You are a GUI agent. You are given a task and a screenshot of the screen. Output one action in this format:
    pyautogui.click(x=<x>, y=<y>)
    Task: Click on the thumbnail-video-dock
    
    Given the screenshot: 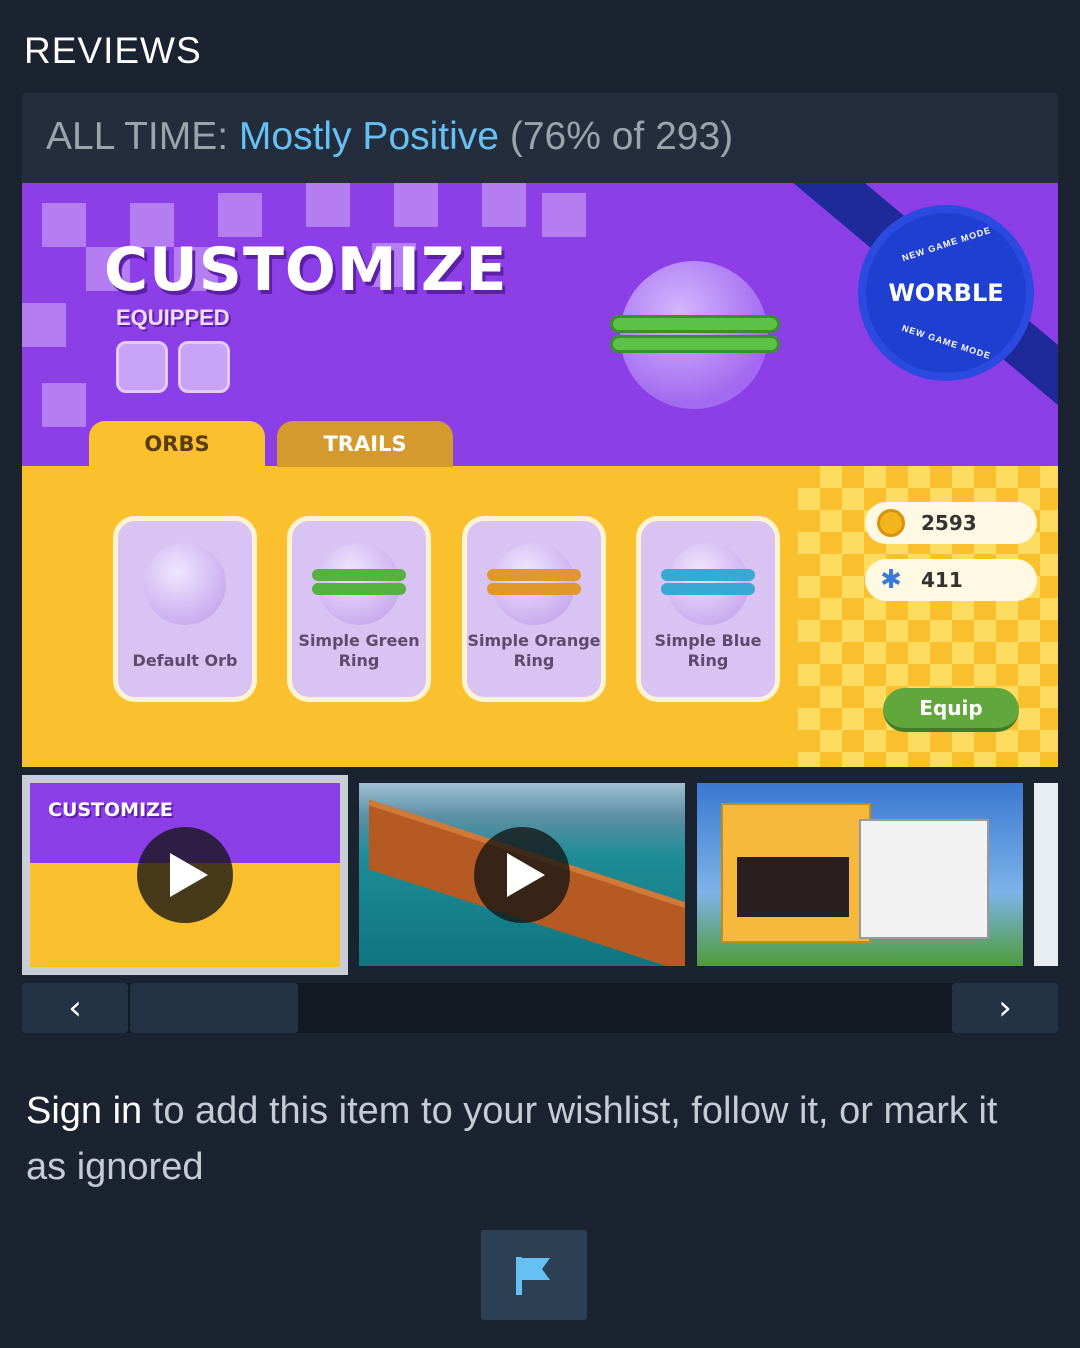 What is the action you would take?
    pyautogui.click(x=522, y=874)
    